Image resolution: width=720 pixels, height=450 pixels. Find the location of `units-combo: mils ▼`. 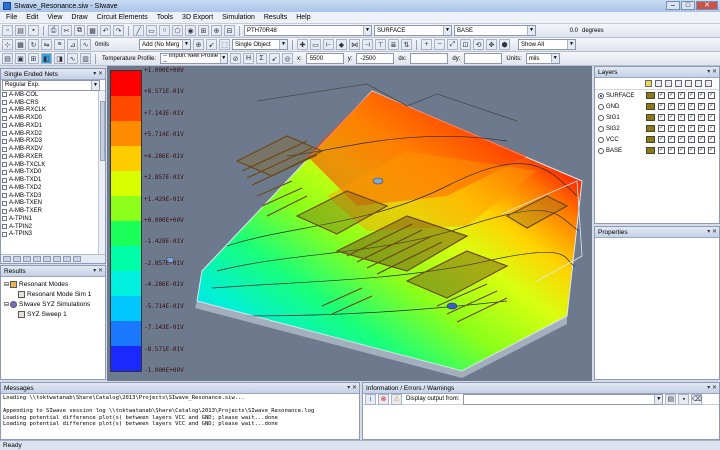

units-combo: mils ▼ is located at coordinates (542, 58).